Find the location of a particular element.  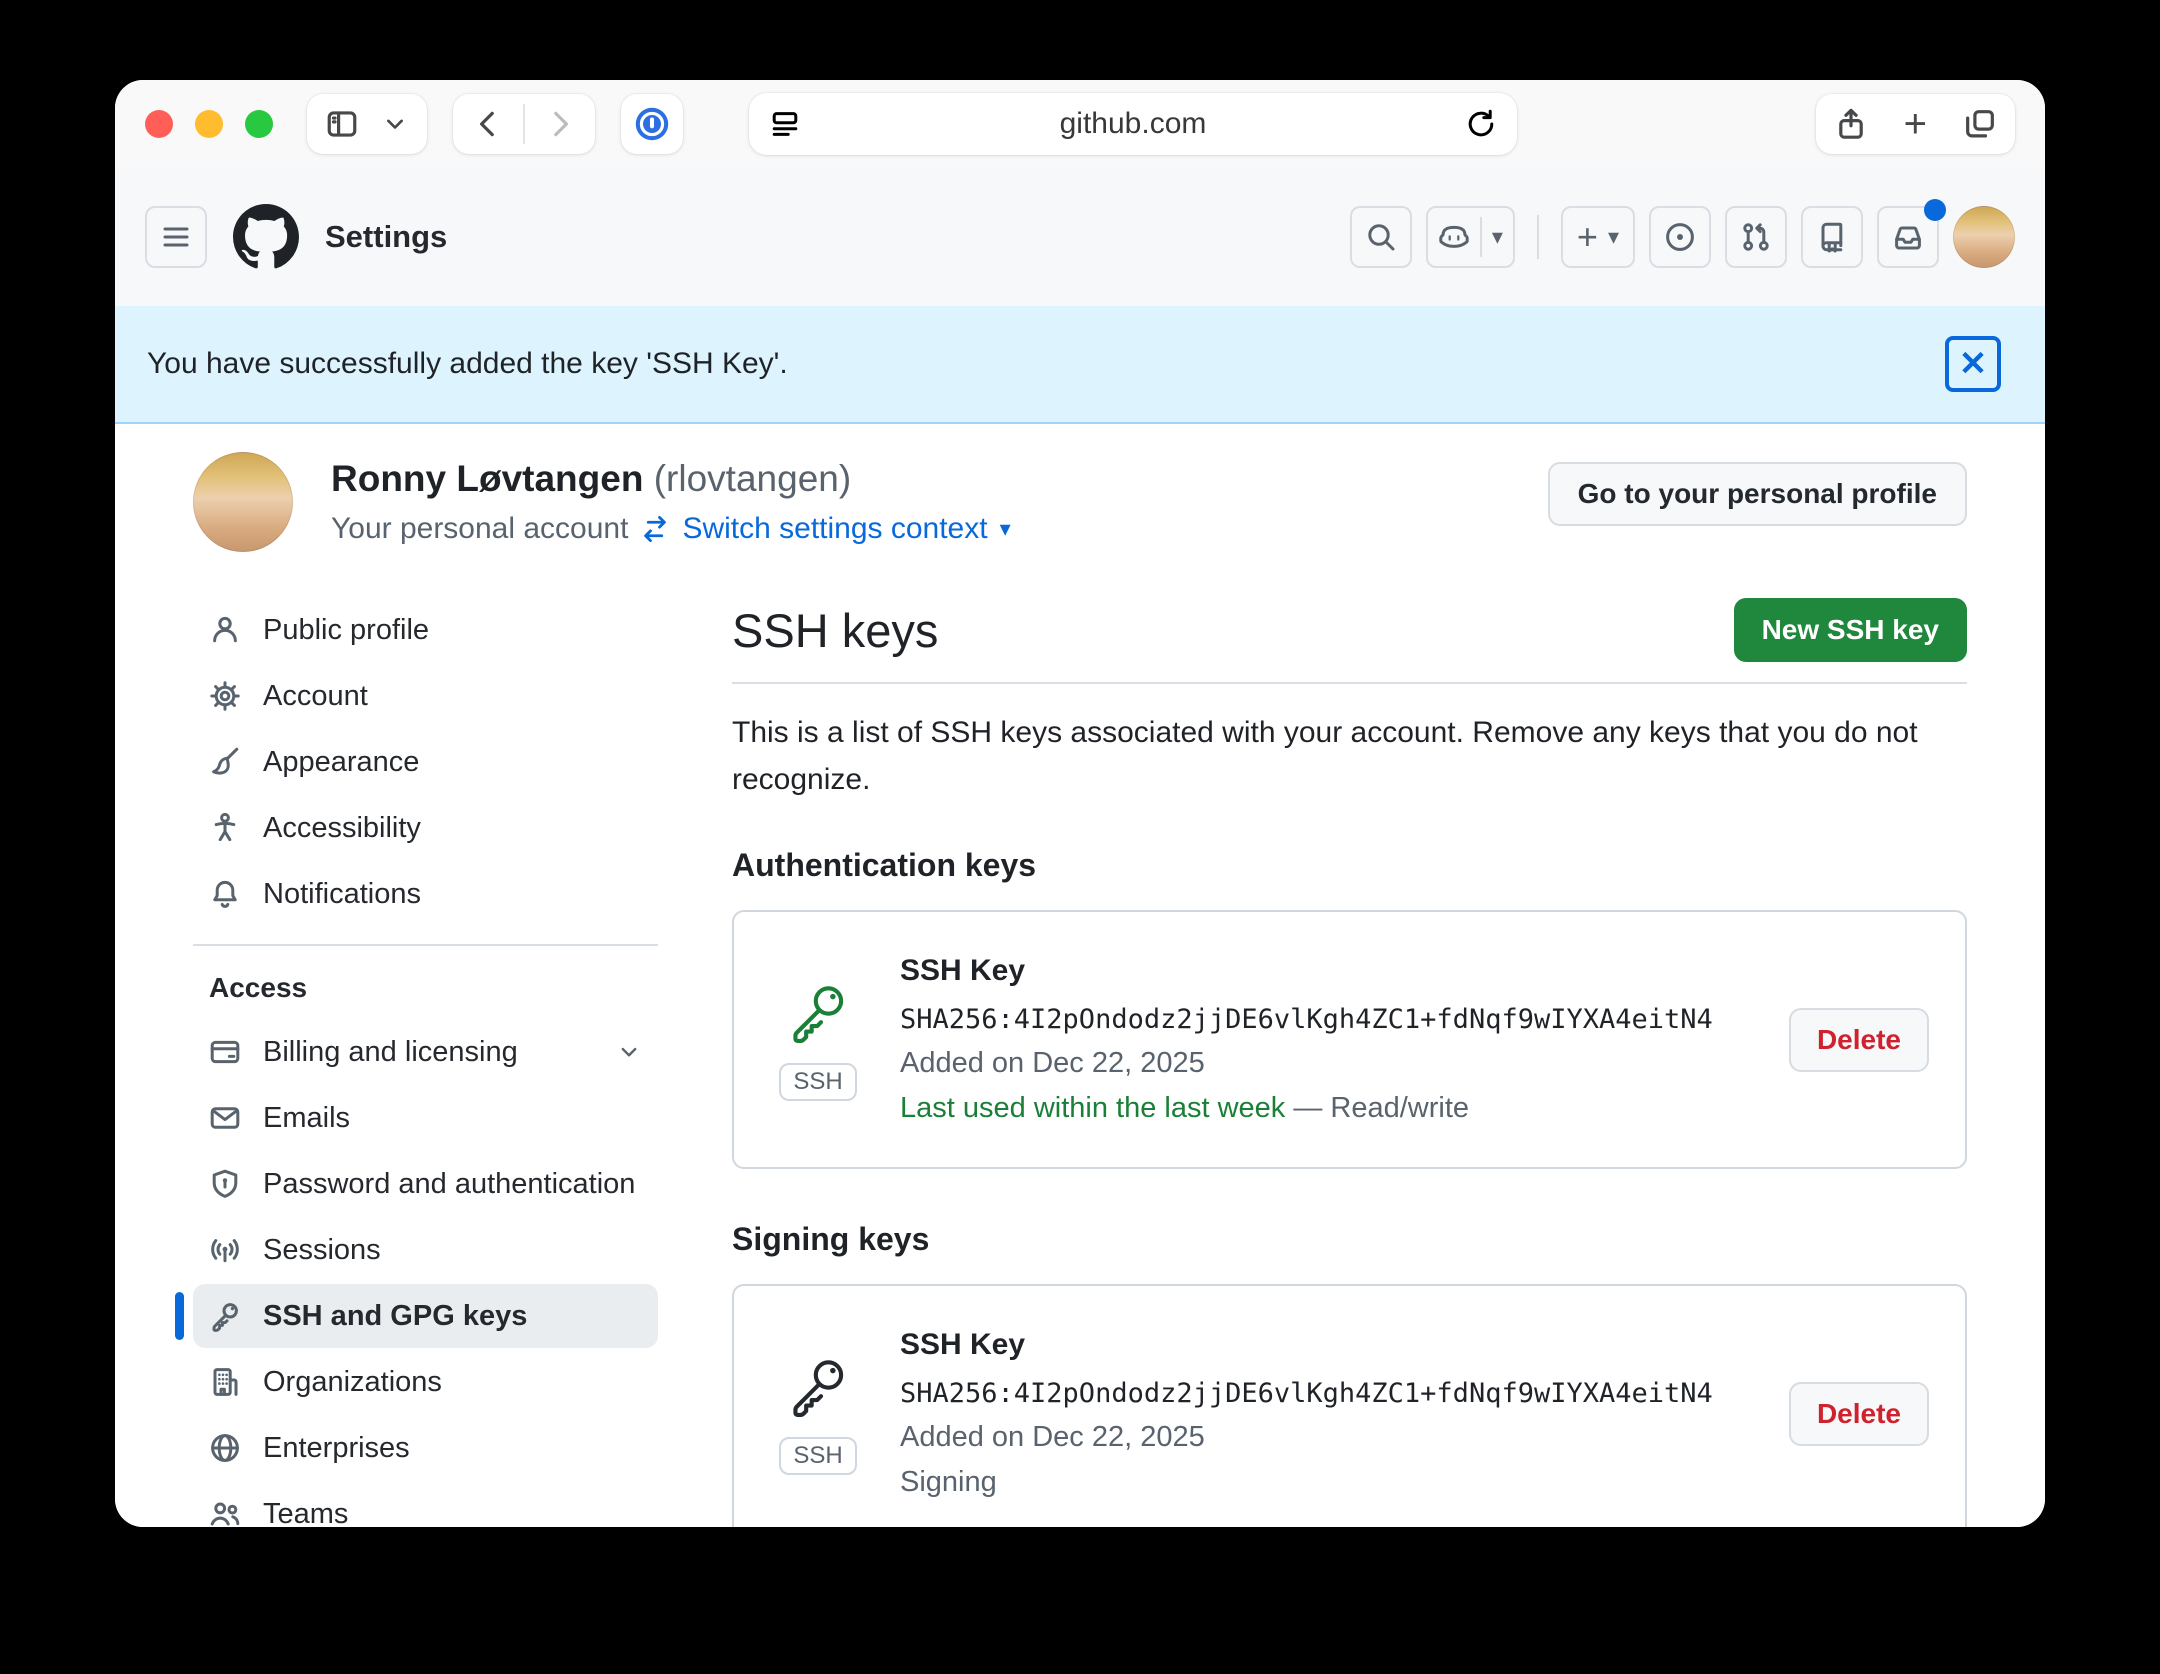

create-new-button: + ▾ is located at coordinates (1597, 237).